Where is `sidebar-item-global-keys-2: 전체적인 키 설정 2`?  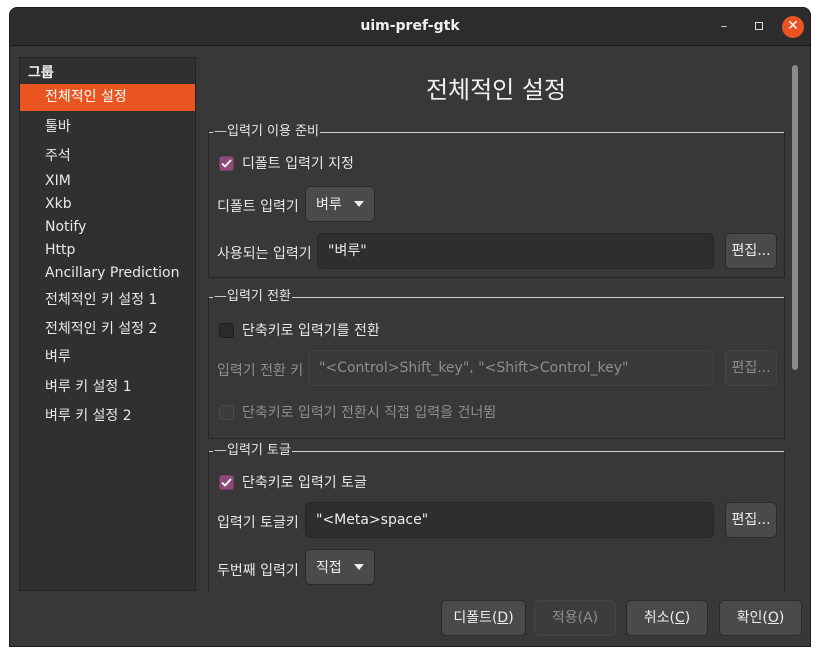 sidebar-item-global-keys-2: 전체적인 키 설정 2 is located at coordinates (107, 329).